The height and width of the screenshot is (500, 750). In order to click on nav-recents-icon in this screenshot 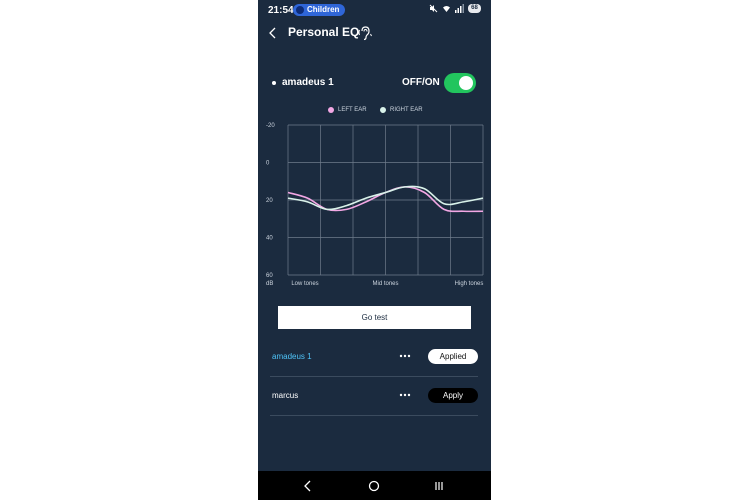, I will do `click(439, 486)`.